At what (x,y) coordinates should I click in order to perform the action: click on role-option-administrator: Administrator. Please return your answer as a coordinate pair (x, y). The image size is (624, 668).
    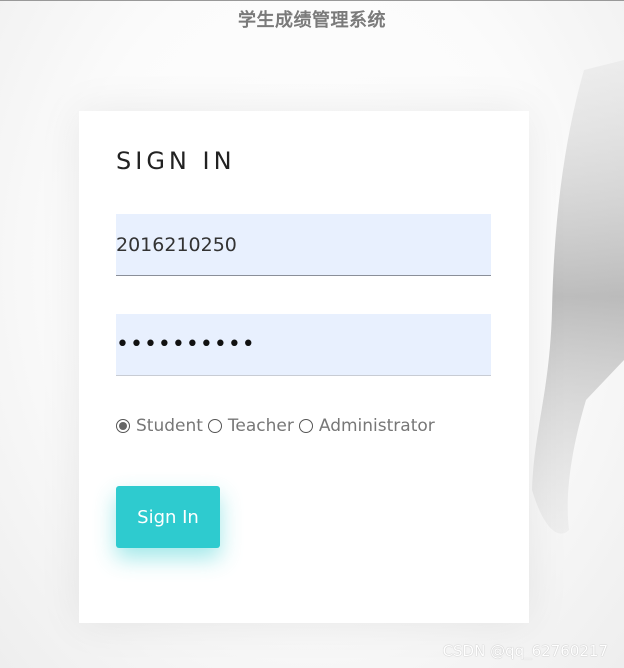
    Looking at the image, I should click on (366, 426).